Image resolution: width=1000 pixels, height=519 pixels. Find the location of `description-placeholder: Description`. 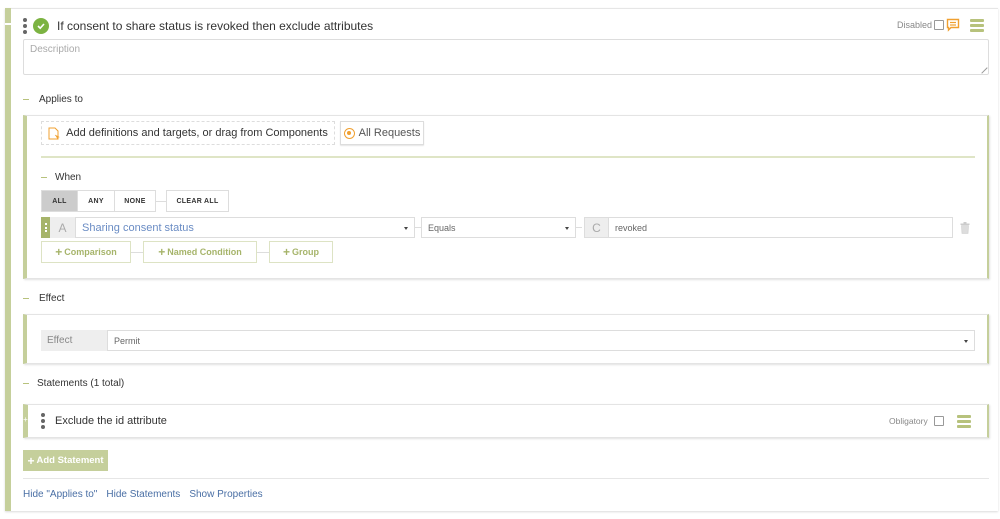

description-placeholder: Description is located at coordinates (55, 49).